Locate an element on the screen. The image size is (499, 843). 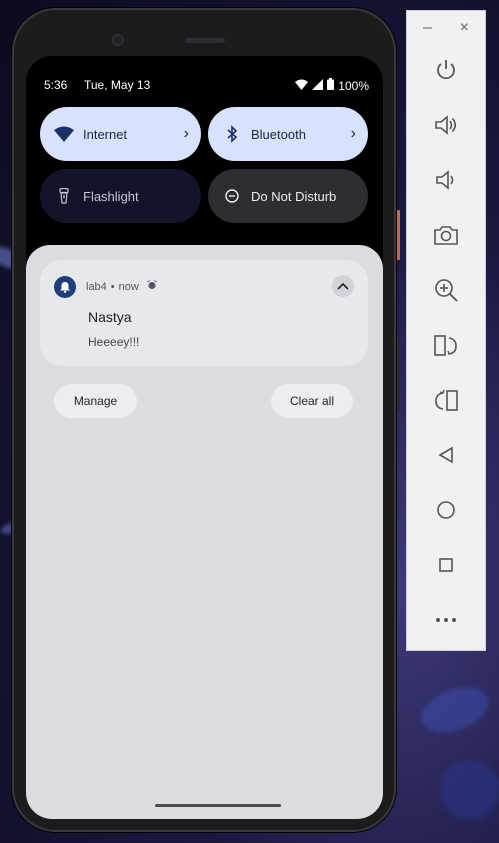
back-icon is located at coordinates (445, 455).